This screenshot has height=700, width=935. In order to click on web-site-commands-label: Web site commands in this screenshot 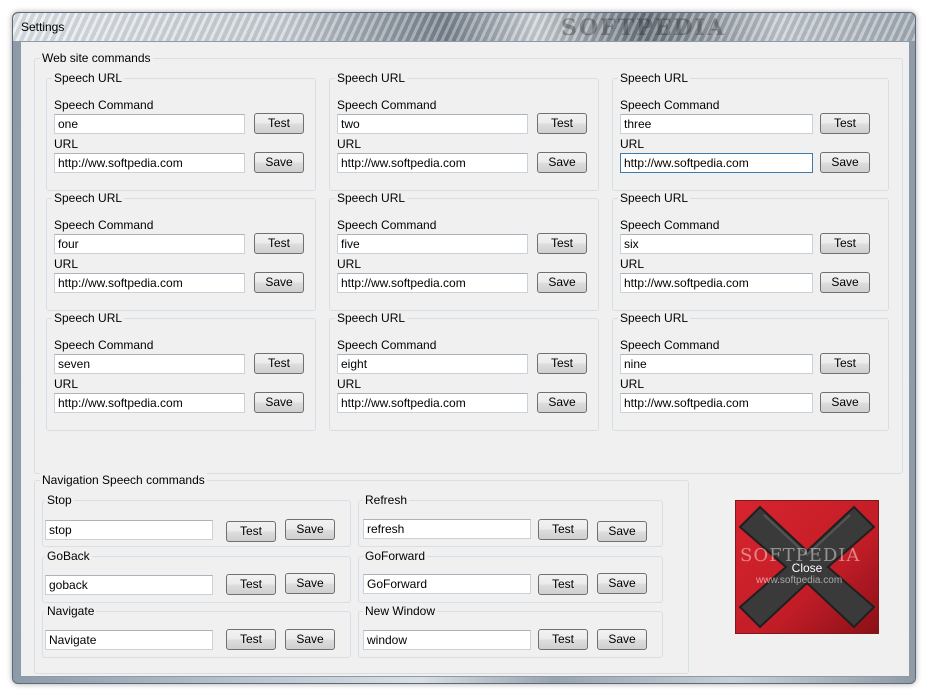, I will do `click(96, 58)`.